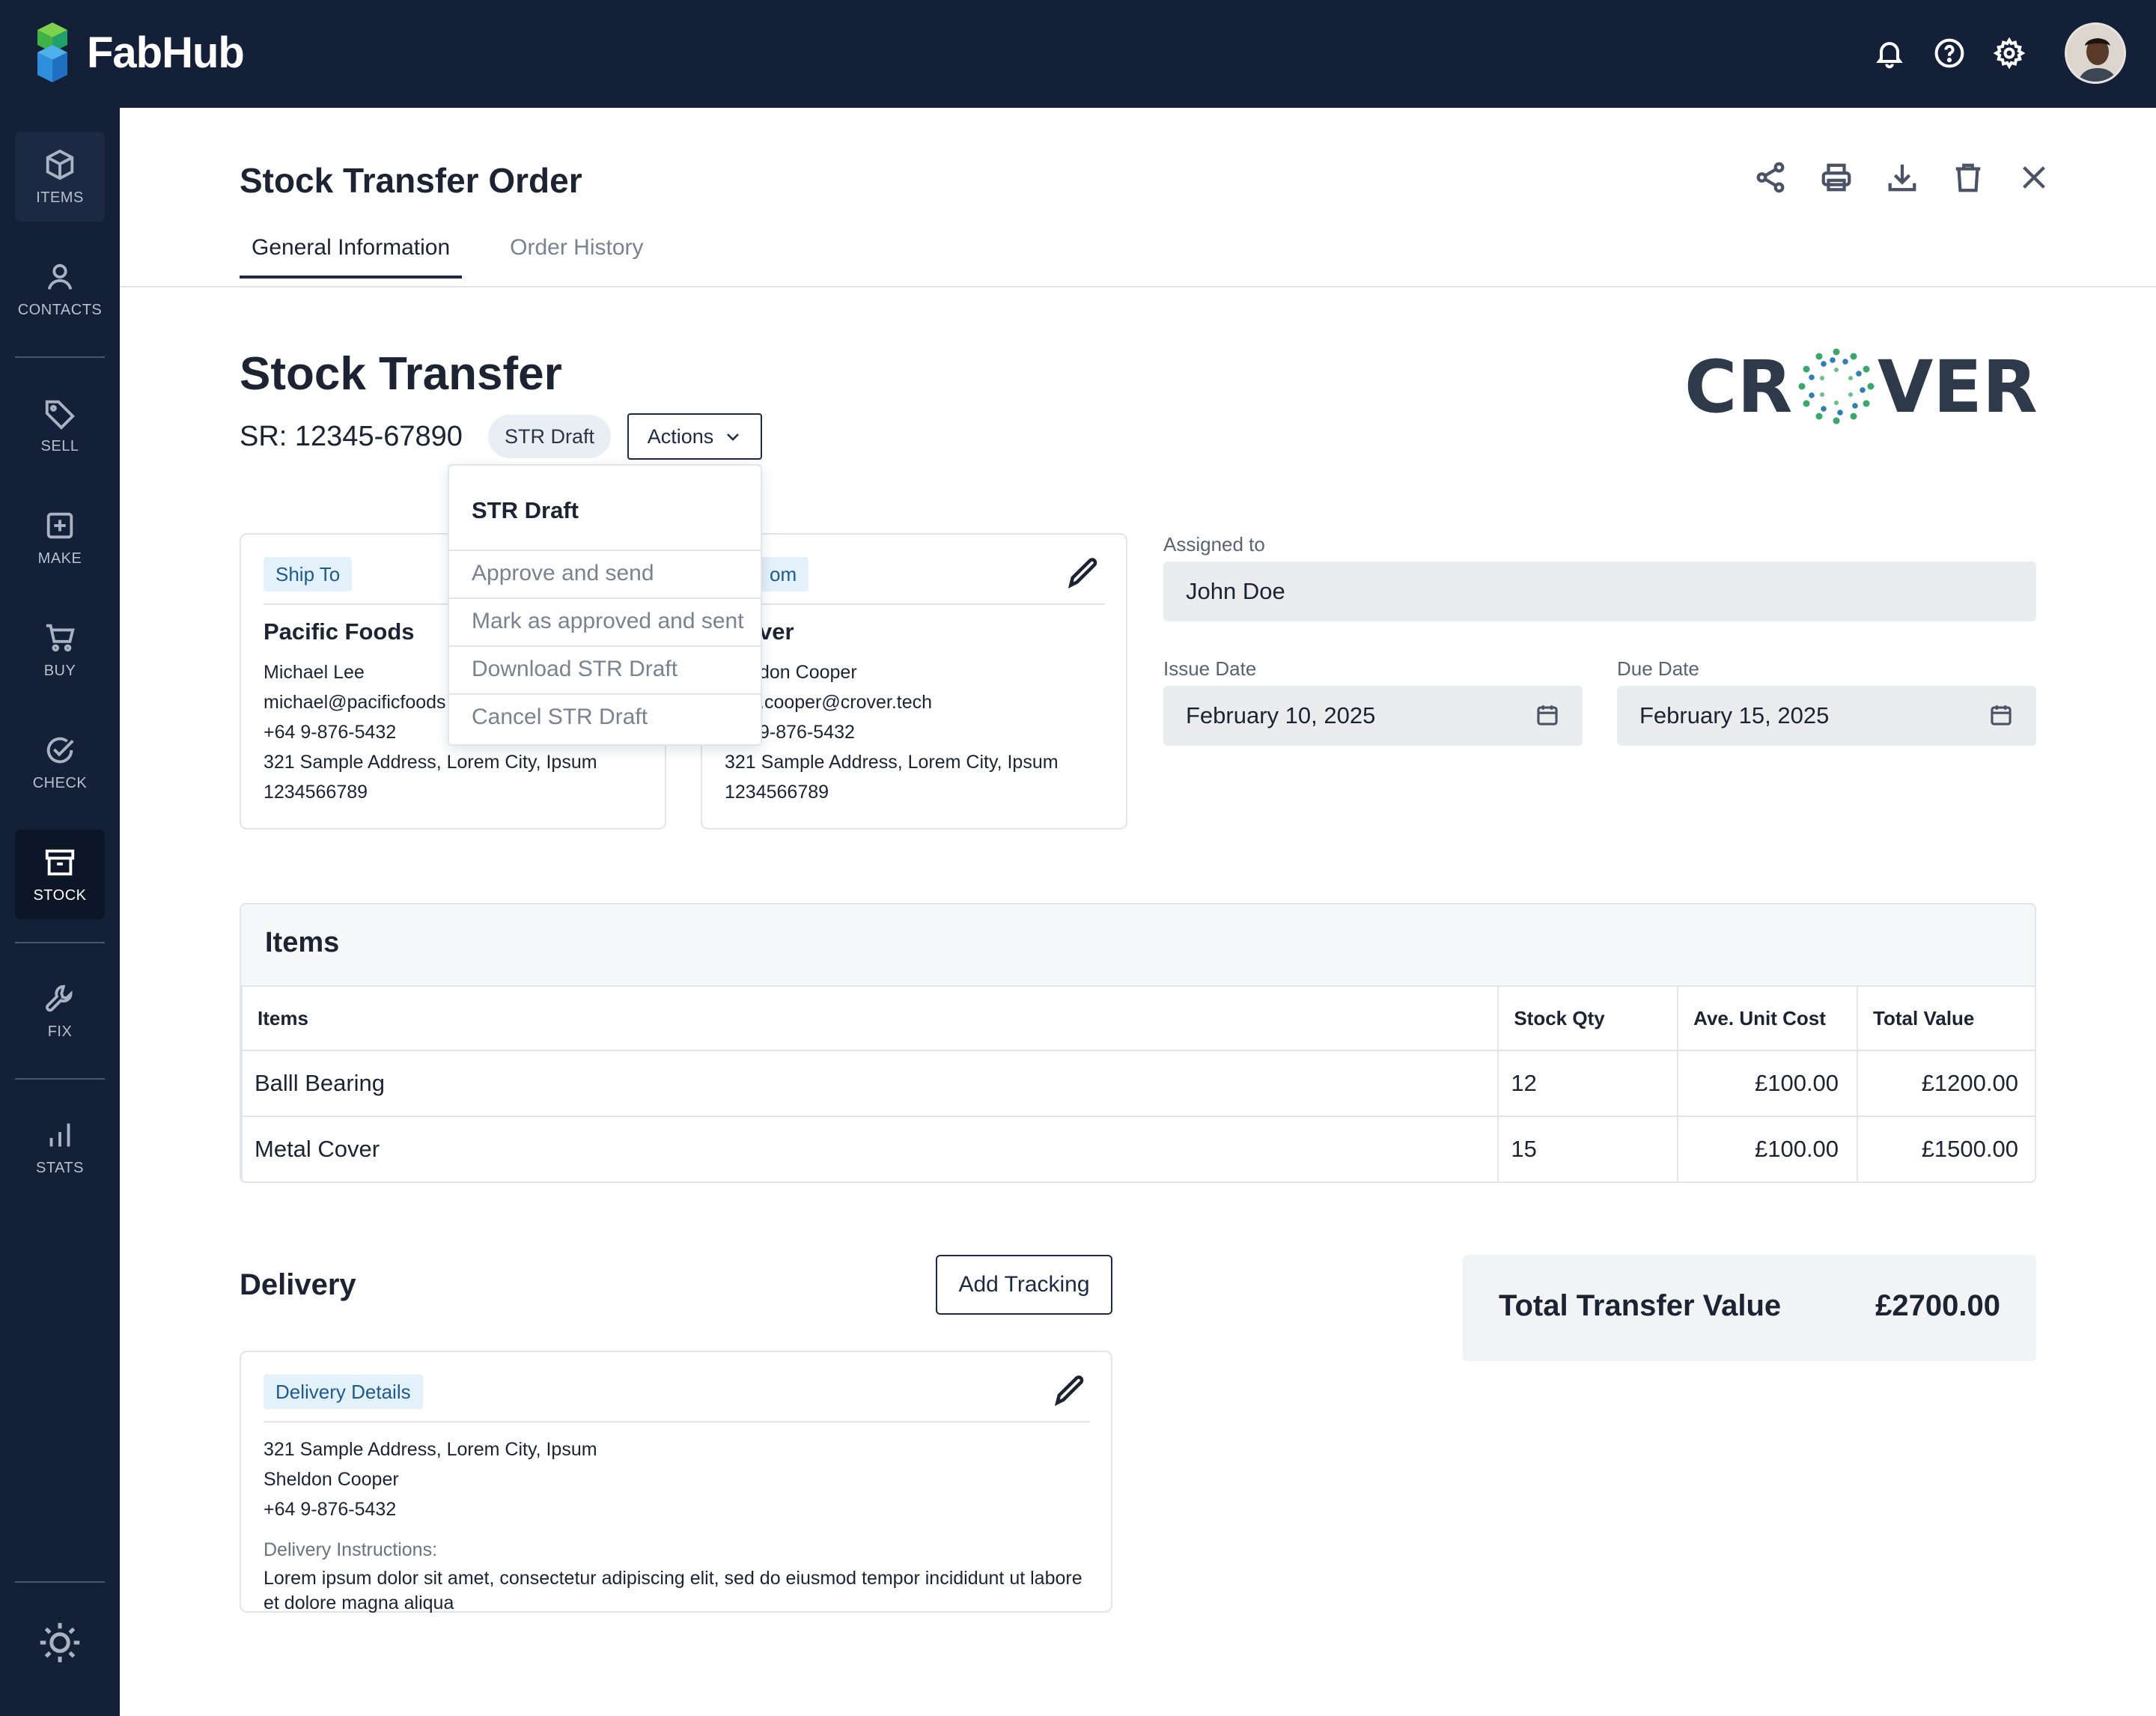 The height and width of the screenshot is (1716, 2156). What do you see at coordinates (411, 180) in the screenshot?
I see `page-title: Stock Transfer Order` at bounding box center [411, 180].